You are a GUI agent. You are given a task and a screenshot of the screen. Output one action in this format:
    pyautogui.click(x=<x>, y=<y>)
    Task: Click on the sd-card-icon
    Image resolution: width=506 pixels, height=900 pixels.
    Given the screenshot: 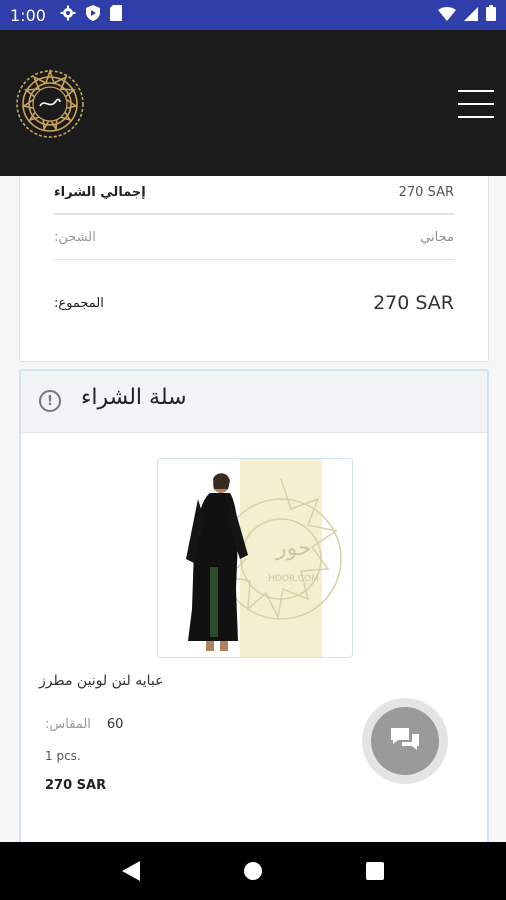 What is the action you would take?
    pyautogui.click(x=115, y=15)
    